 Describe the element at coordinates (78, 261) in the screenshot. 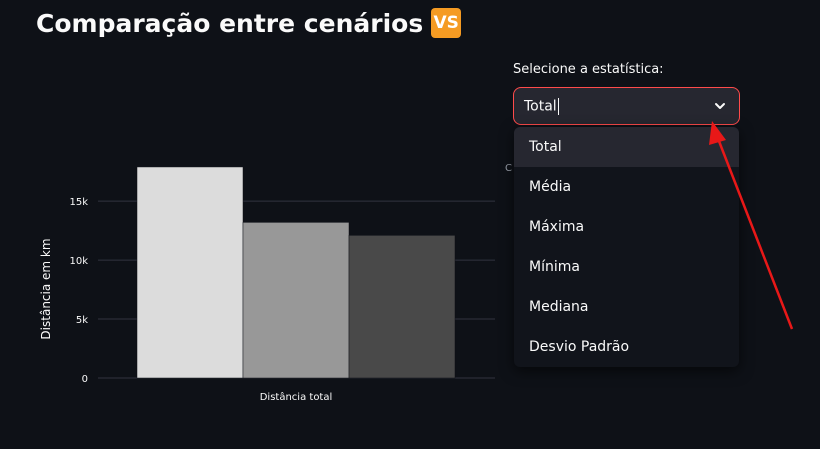

I see `y-tick-label: 10k` at that location.